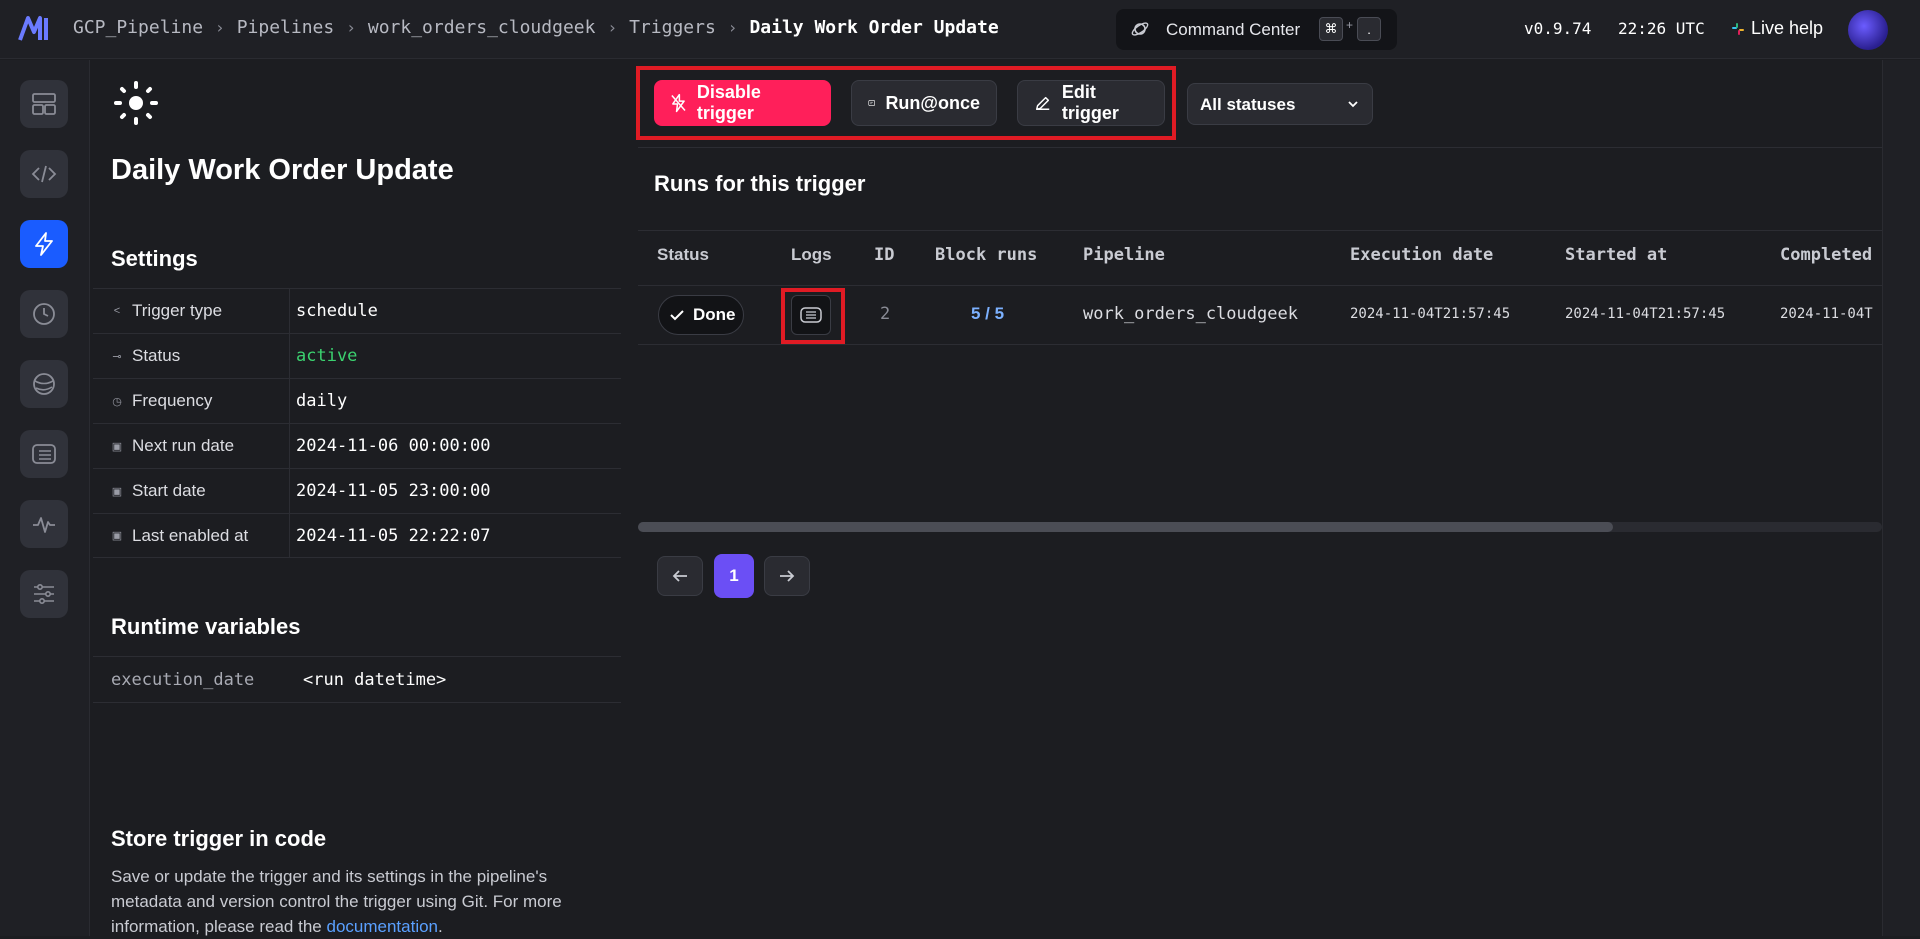 The image size is (1920, 939). What do you see at coordinates (337, 311) in the screenshot?
I see `settings-value: schedule` at bounding box center [337, 311].